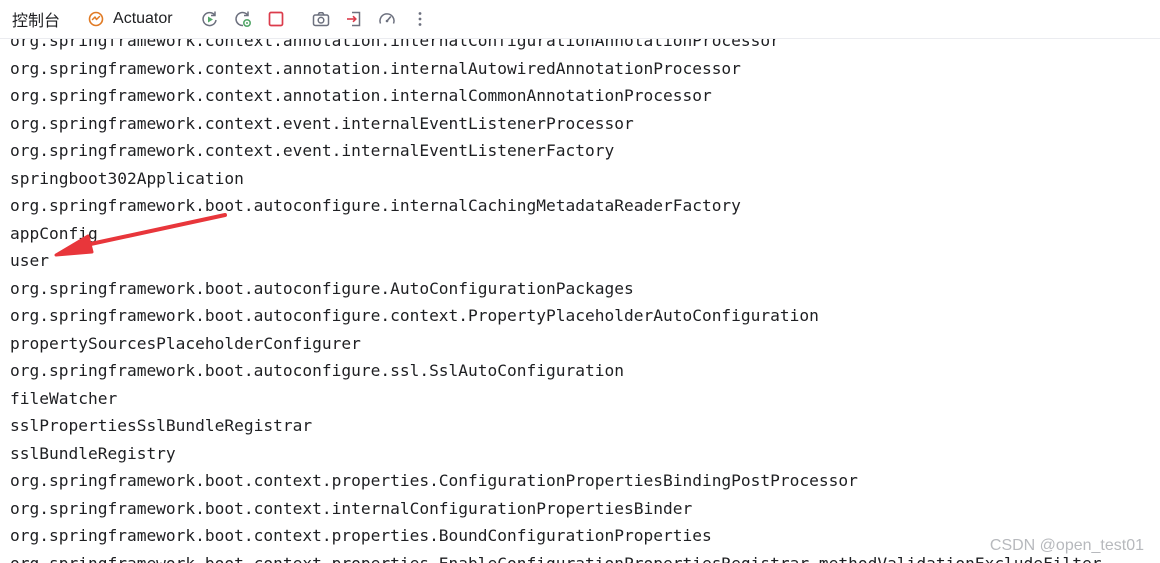  Describe the element at coordinates (54, 233) in the screenshot. I see `console-line: appConfig` at that location.